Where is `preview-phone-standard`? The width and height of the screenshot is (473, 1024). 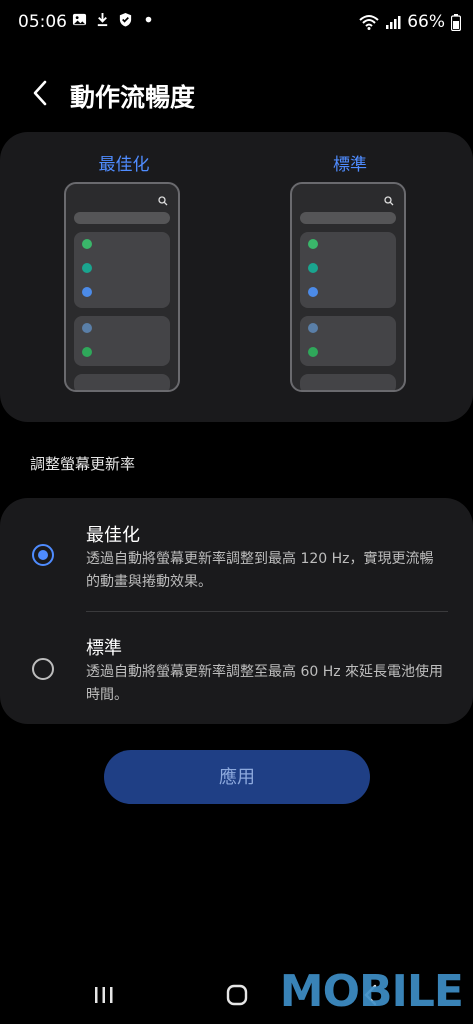
preview-phone-standard is located at coordinates (348, 287).